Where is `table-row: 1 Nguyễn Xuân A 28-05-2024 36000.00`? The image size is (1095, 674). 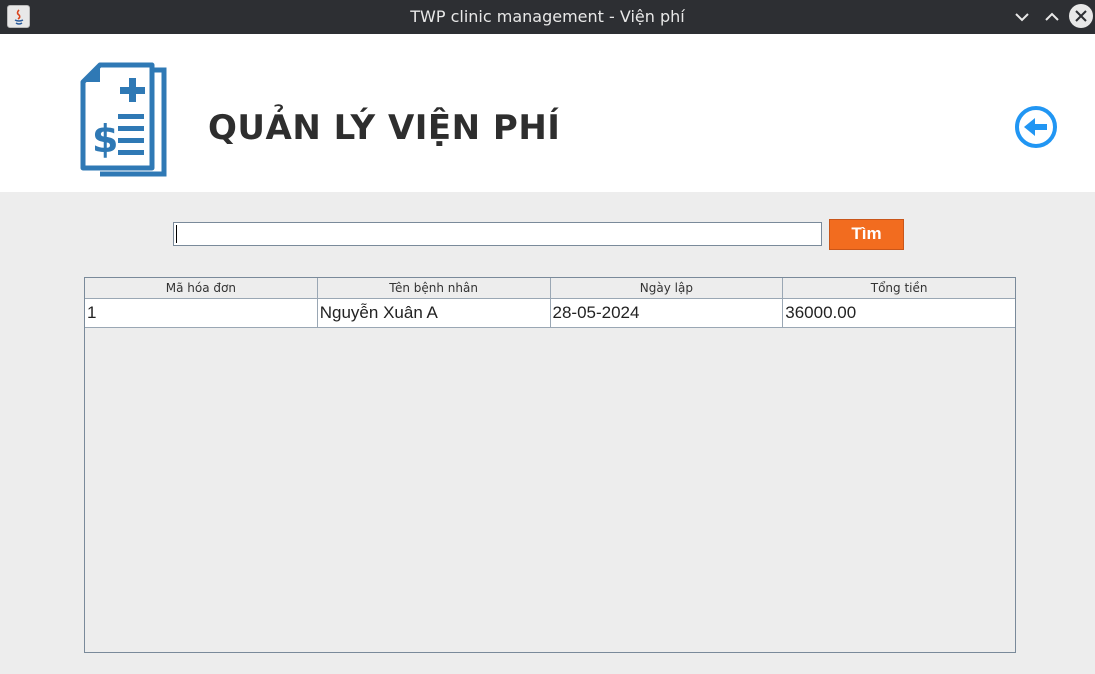 table-row: 1 Nguyễn Xuân A 28-05-2024 36000.00 is located at coordinates (550, 313).